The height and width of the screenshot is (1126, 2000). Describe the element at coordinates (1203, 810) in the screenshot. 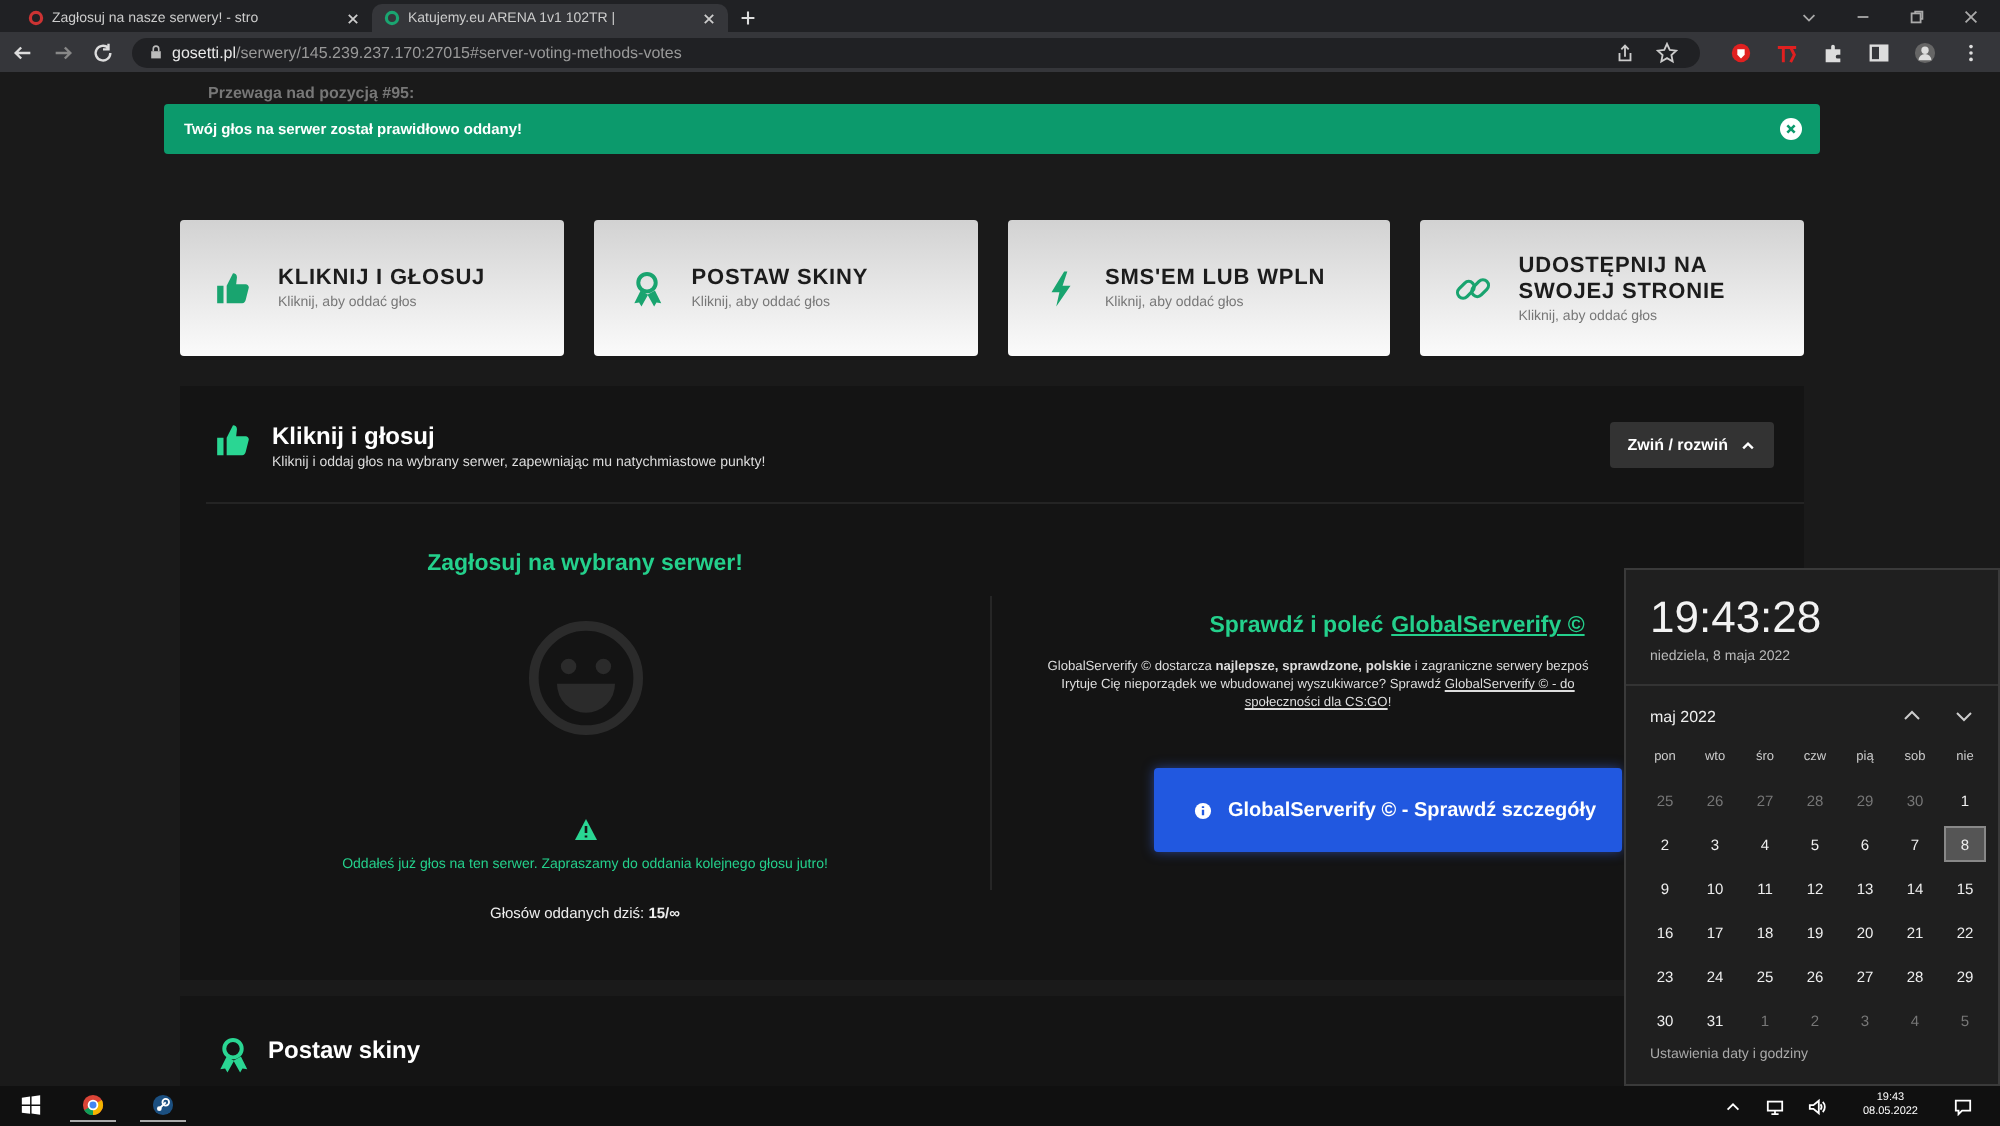

I see `info-icon` at that location.